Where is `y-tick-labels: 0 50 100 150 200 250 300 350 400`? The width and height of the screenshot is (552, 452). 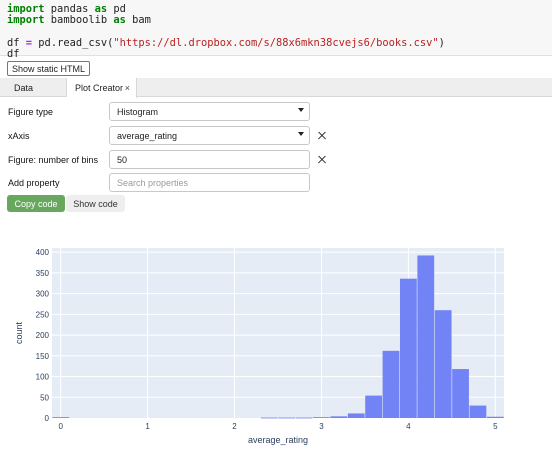 y-tick-labels: 0 50 100 150 200 250 300 350 400 is located at coordinates (43, 335).